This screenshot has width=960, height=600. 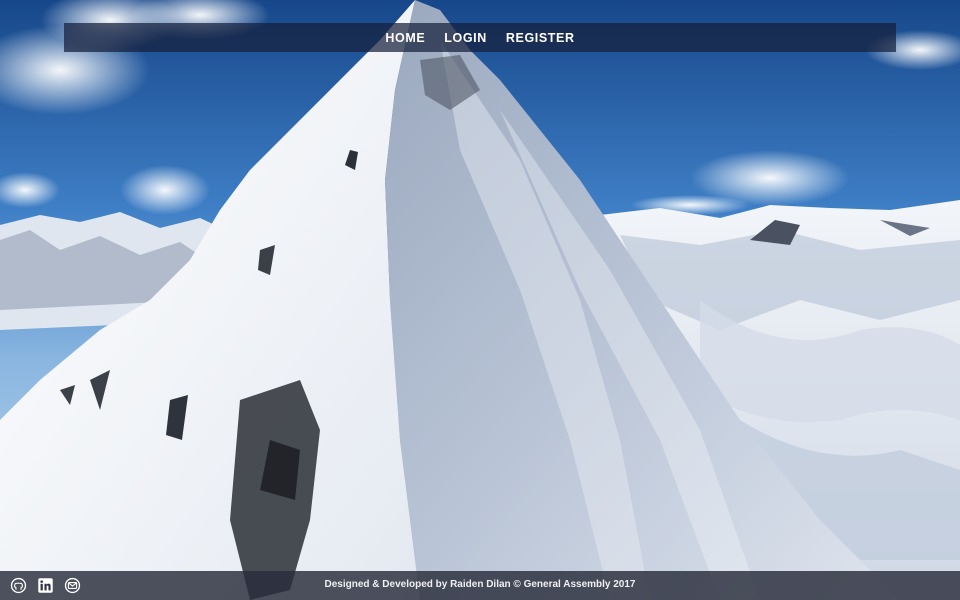 I want to click on nav-home-link: HOME, so click(x=405, y=38).